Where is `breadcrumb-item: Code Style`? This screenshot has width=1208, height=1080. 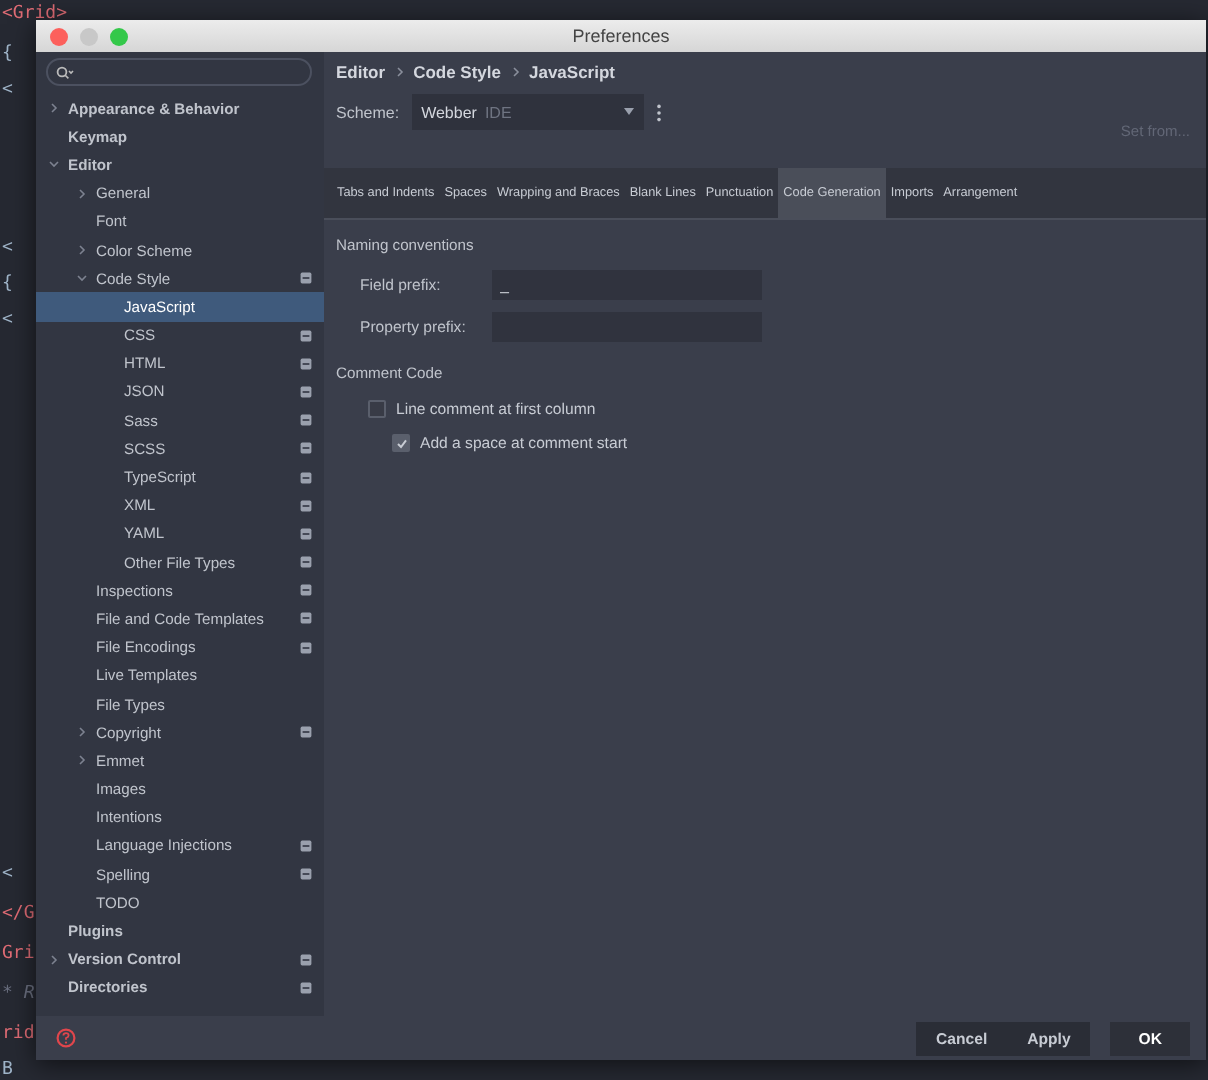
breadcrumb-item: Code Style is located at coordinates (457, 72).